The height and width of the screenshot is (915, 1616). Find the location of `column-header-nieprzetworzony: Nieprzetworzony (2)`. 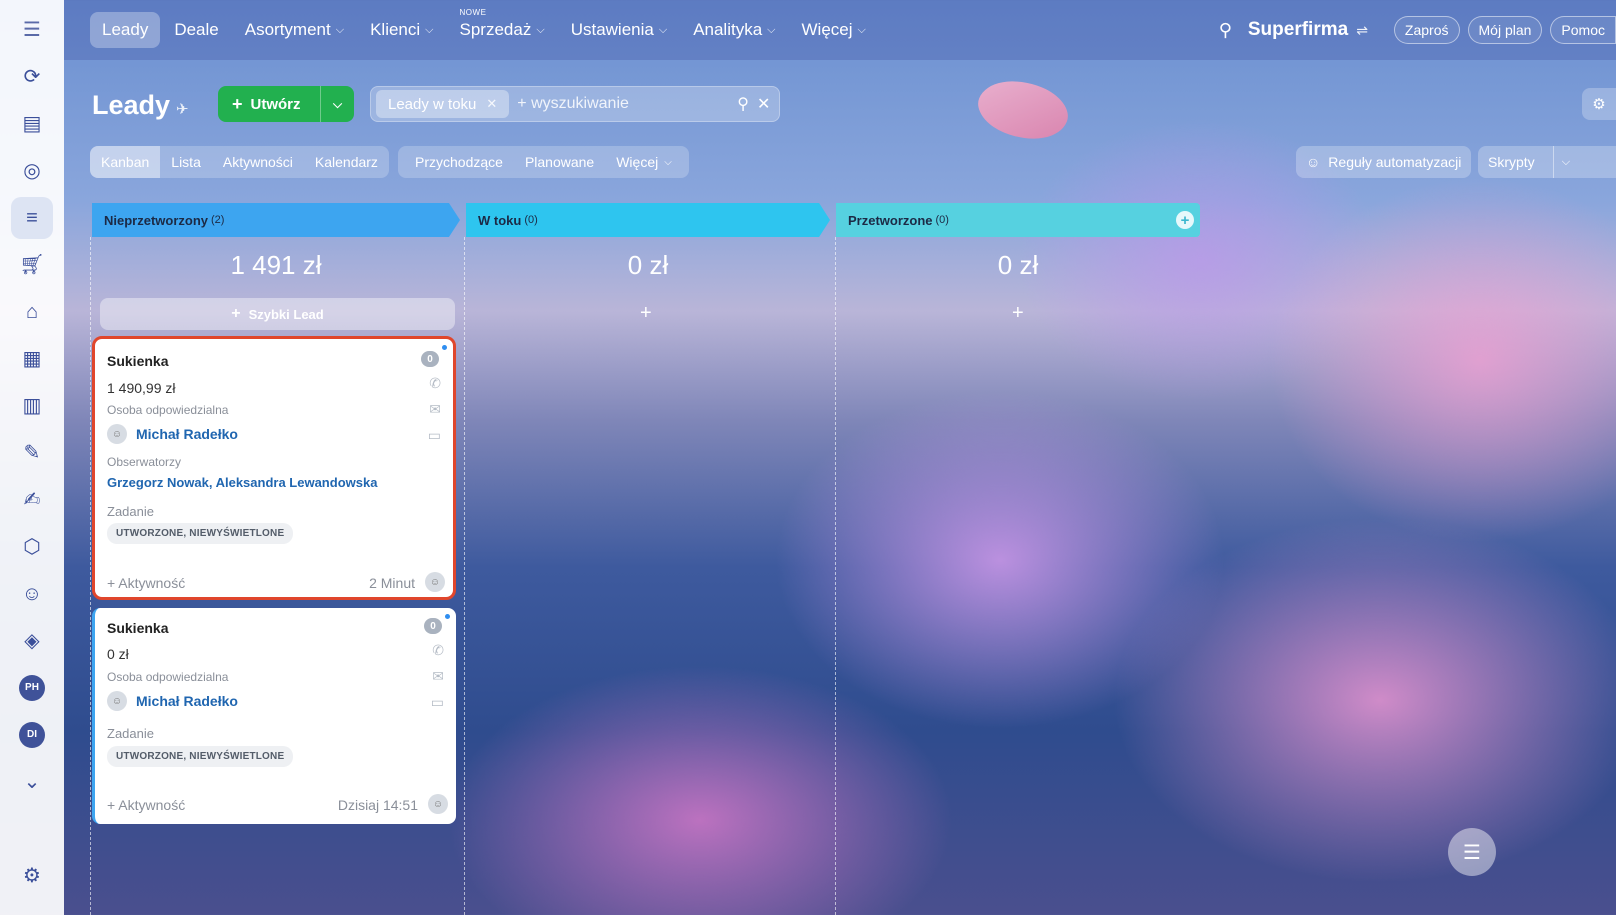

column-header-nieprzetworzony: Nieprzetworzony (2) is located at coordinates (276, 220).